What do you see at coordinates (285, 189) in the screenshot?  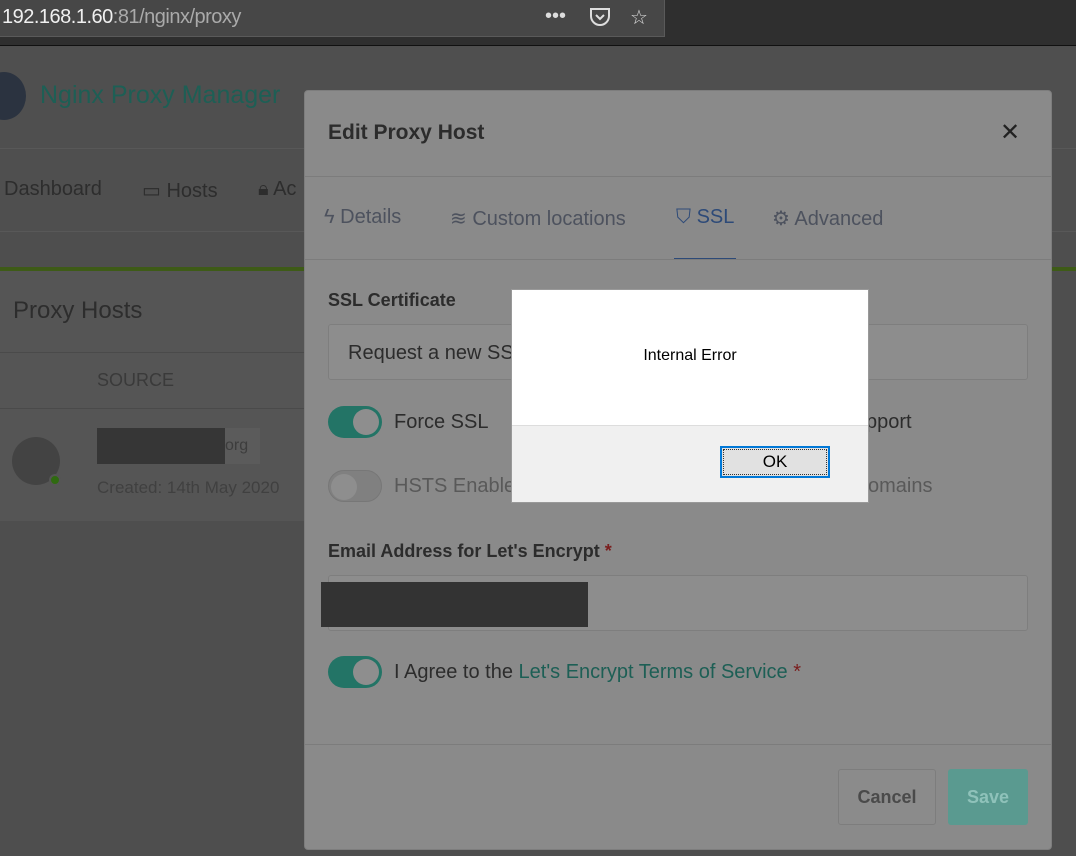 I see `nav-access-label: Ac` at bounding box center [285, 189].